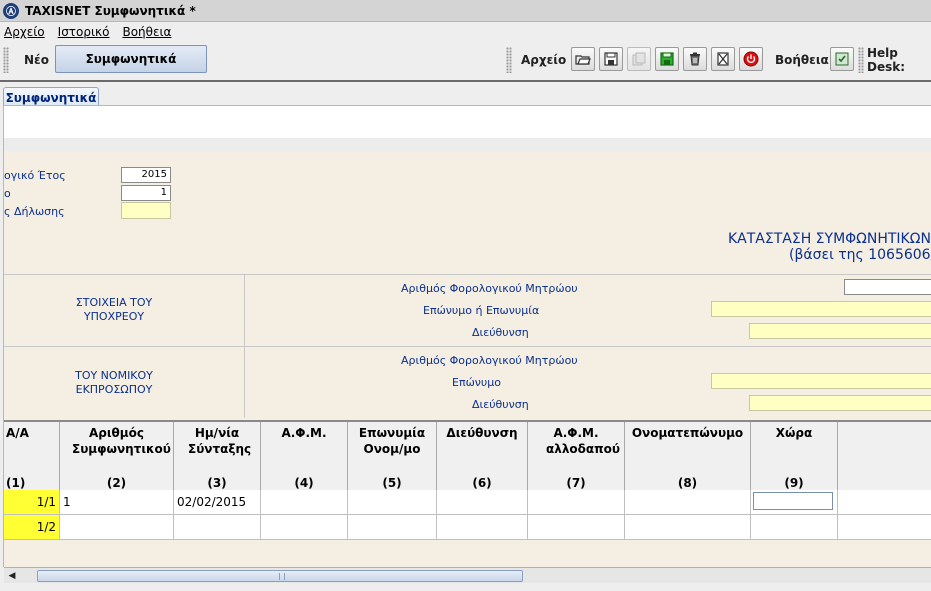 The height and width of the screenshot is (591, 931). Describe the element at coordinates (500, 404) in the screenshot. I see `rep-address-label: Διεύθυνση` at that location.